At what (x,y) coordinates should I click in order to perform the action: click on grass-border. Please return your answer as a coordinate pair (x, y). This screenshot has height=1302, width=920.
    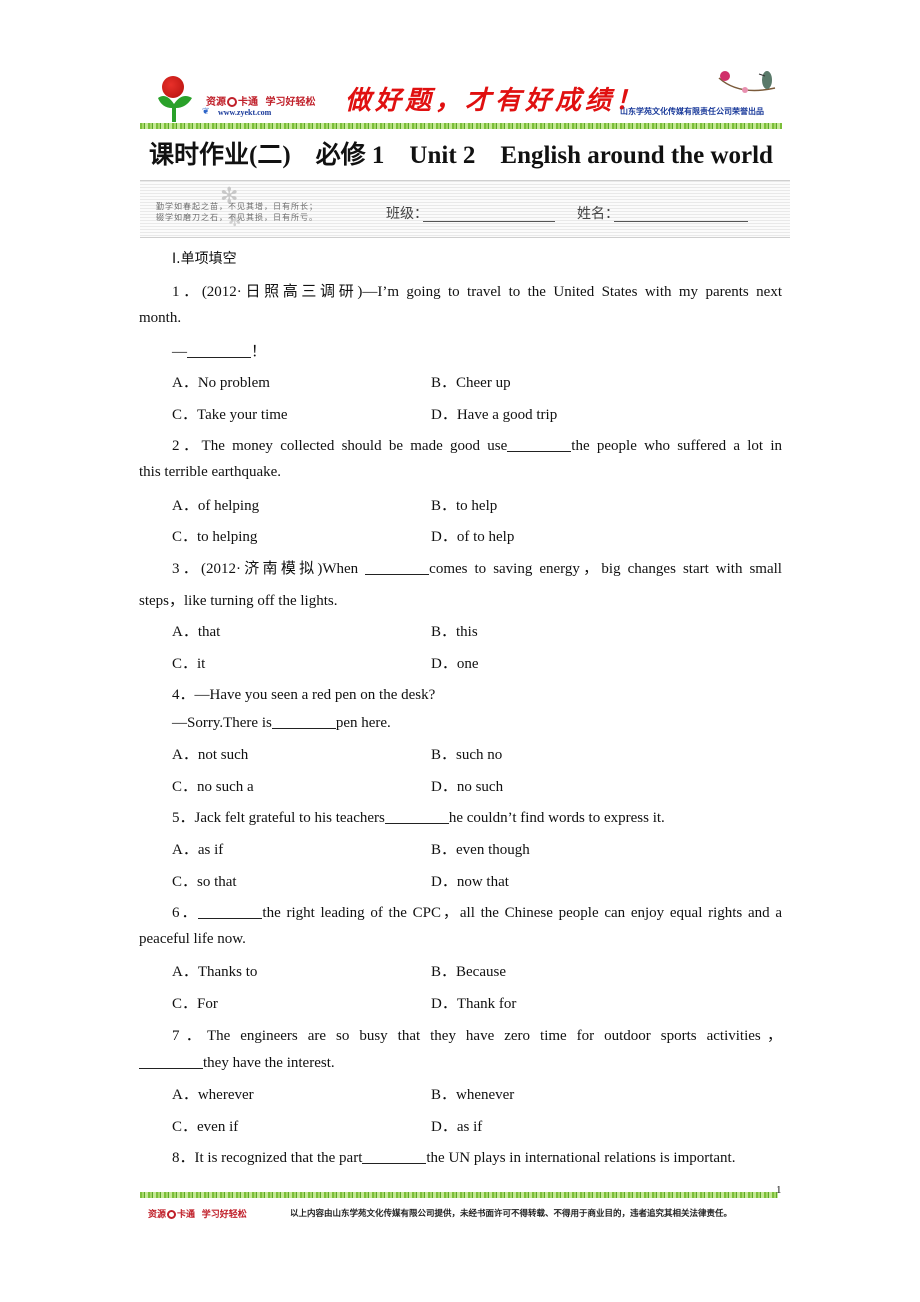
    Looking at the image, I should click on (461, 126).